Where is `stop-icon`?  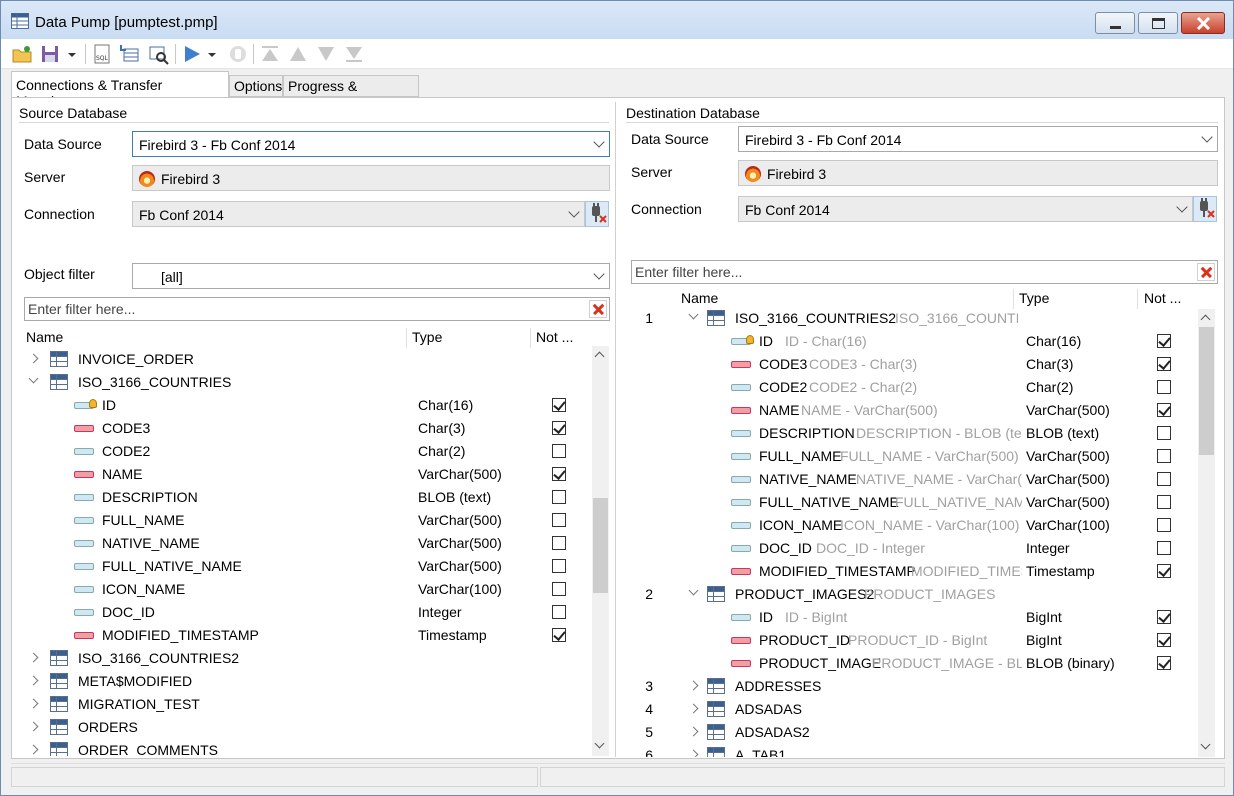 stop-icon is located at coordinates (238, 54).